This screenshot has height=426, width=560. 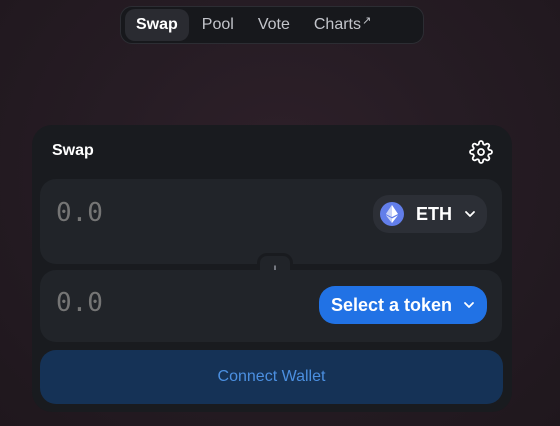 What do you see at coordinates (271, 306) in the screenshot?
I see `output-panel: Select a token` at bounding box center [271, 306].